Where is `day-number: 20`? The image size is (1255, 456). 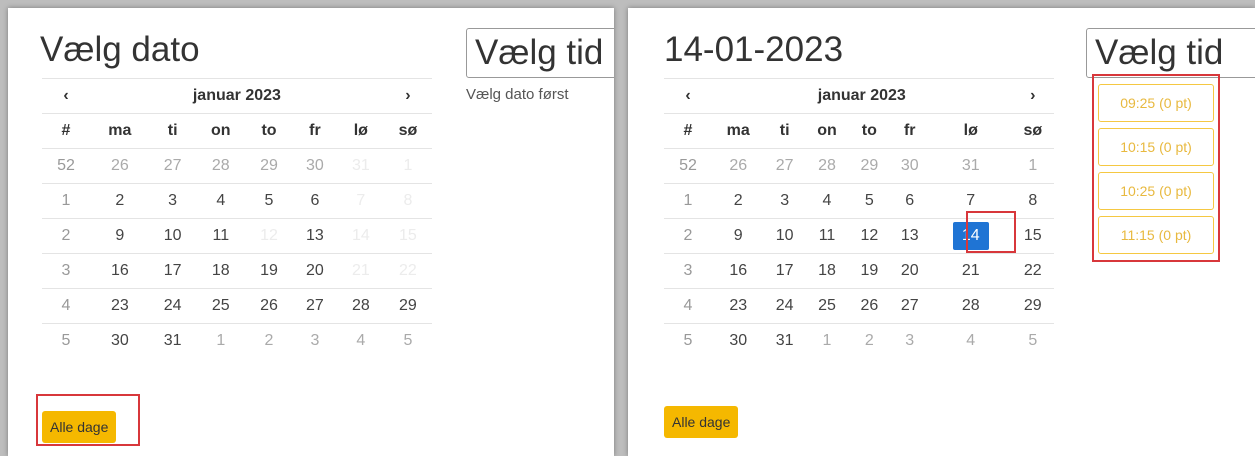
day-number: 20 is located at coordinates (315, 270).